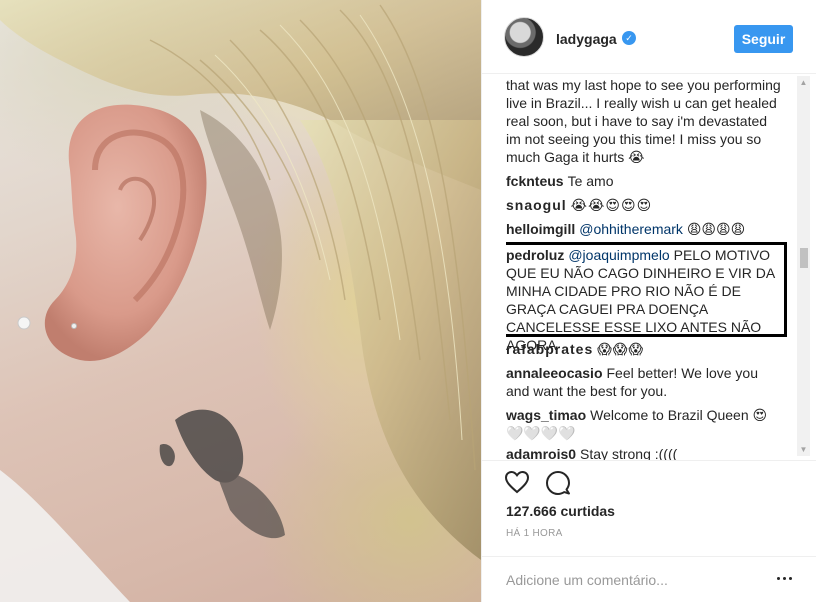 The image size is (816, 602). Describe the element at coordinates (763, 39) in the screenshot. I see `follow-button: Seguir` at that location.